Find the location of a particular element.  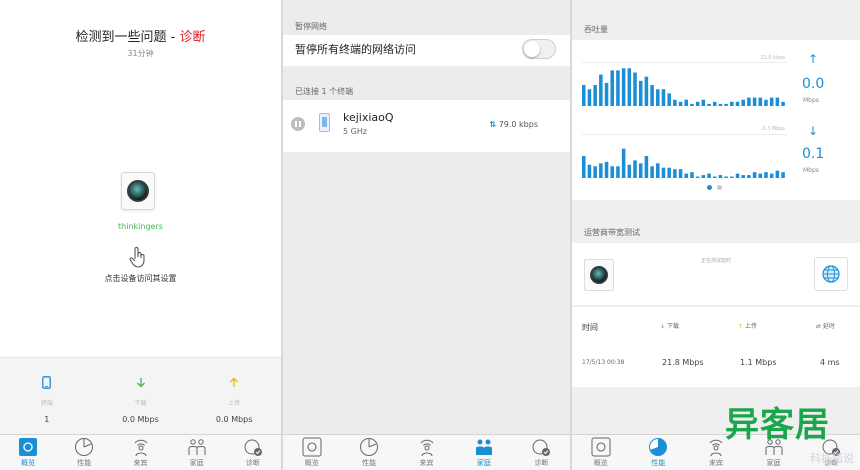

col-upload: ↑ 上传 is located at coordinates (747, 326).